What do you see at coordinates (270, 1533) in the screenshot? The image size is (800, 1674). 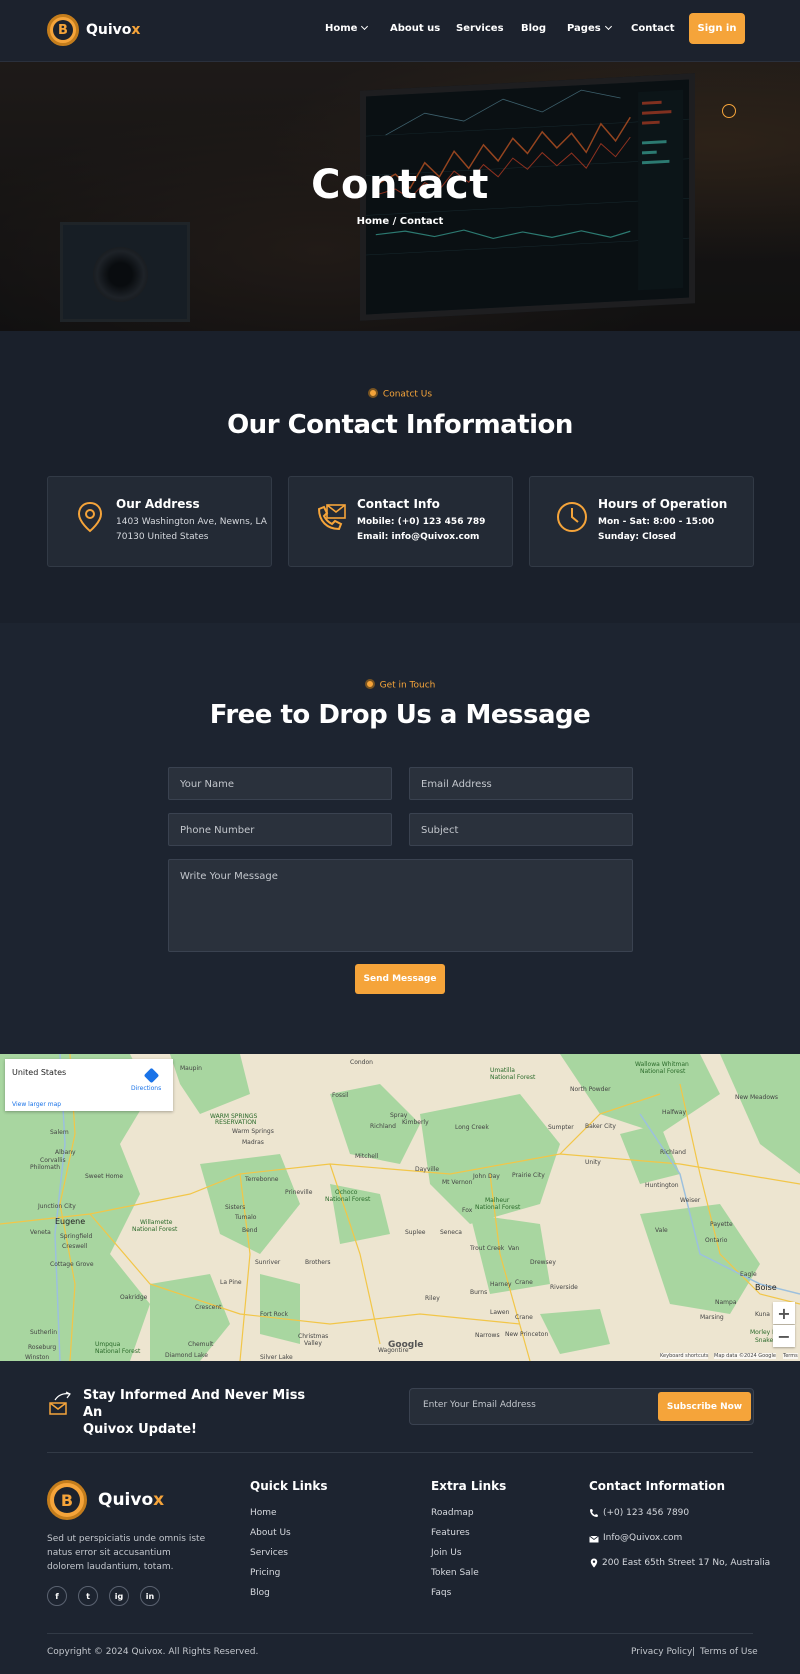 I see `footer-link-about: About Us` at bounding box center [270, 1533].